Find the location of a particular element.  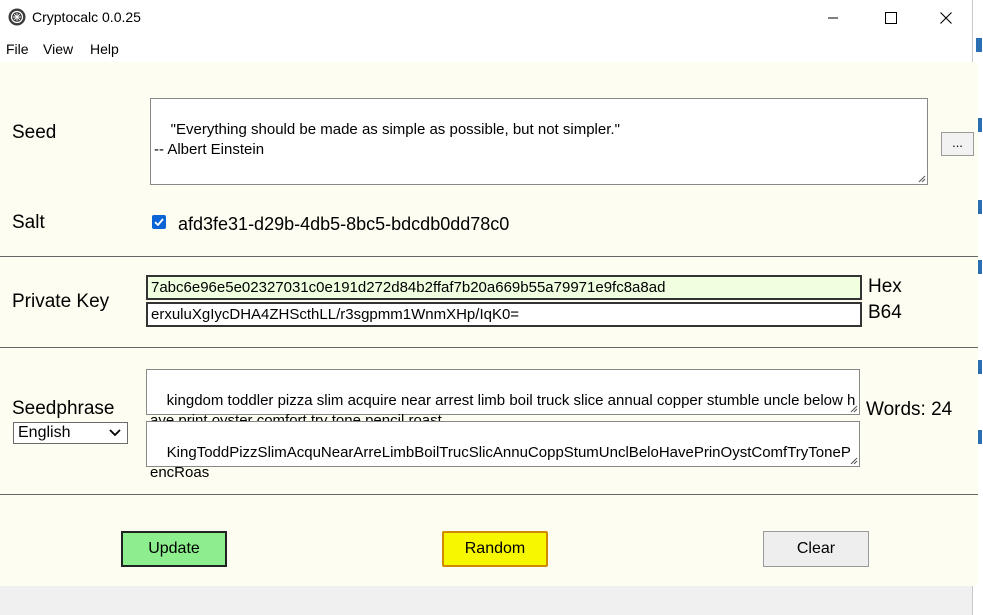

salt-label: Salt is located at coordinates (28, 222).